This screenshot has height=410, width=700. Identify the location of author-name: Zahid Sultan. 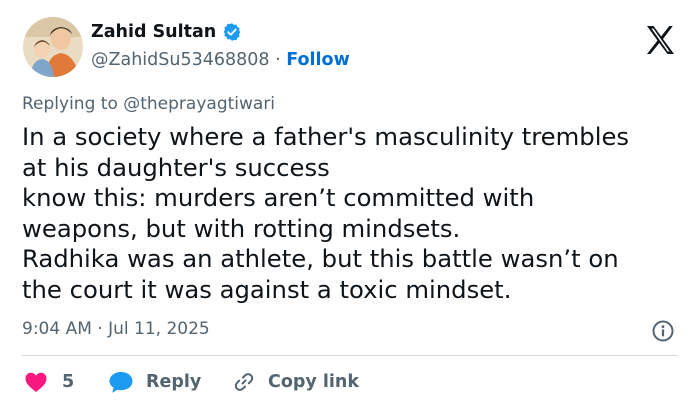
(153, 32).